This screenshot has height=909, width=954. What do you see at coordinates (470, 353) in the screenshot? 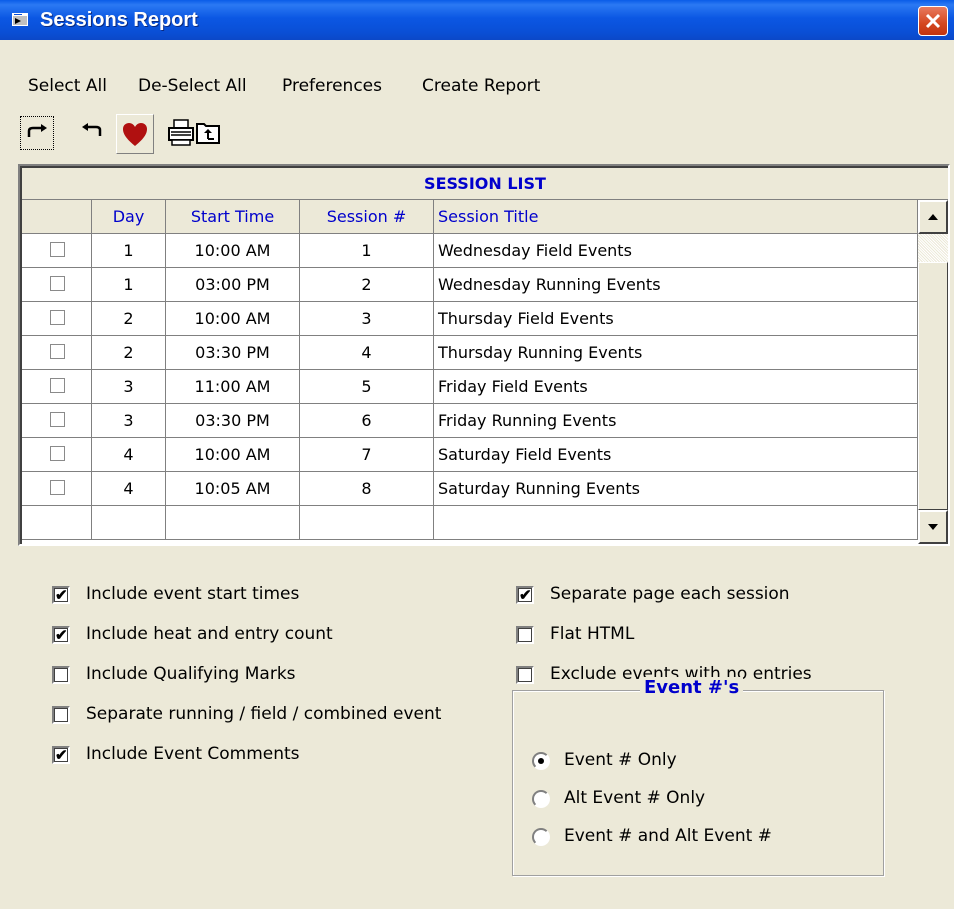
I see `table-row: 2 03:30 PM 4 Thursday Running Events` at bounding box center [470, 353].